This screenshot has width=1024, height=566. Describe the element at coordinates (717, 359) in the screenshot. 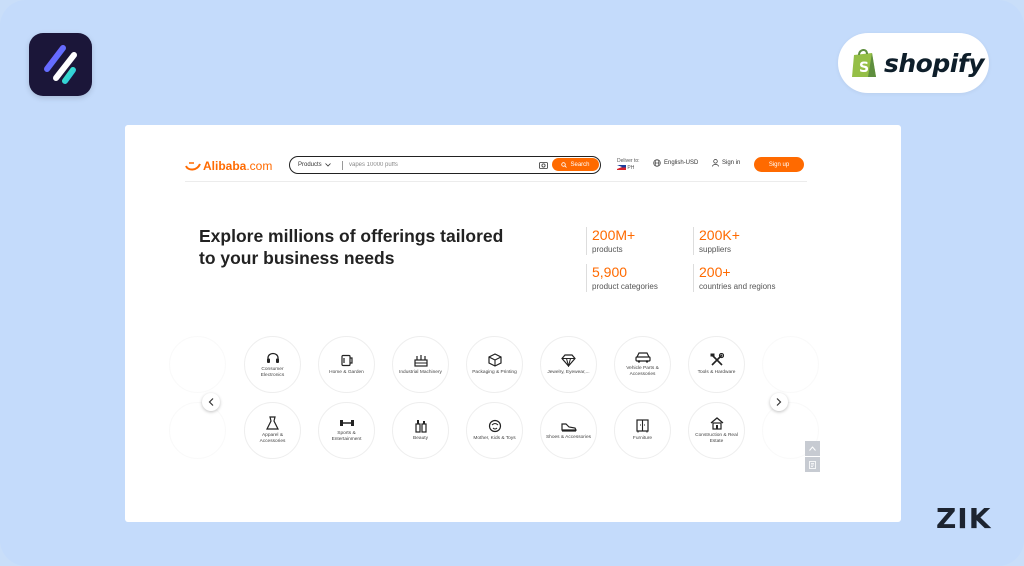

I see `tools-icon` at that location.